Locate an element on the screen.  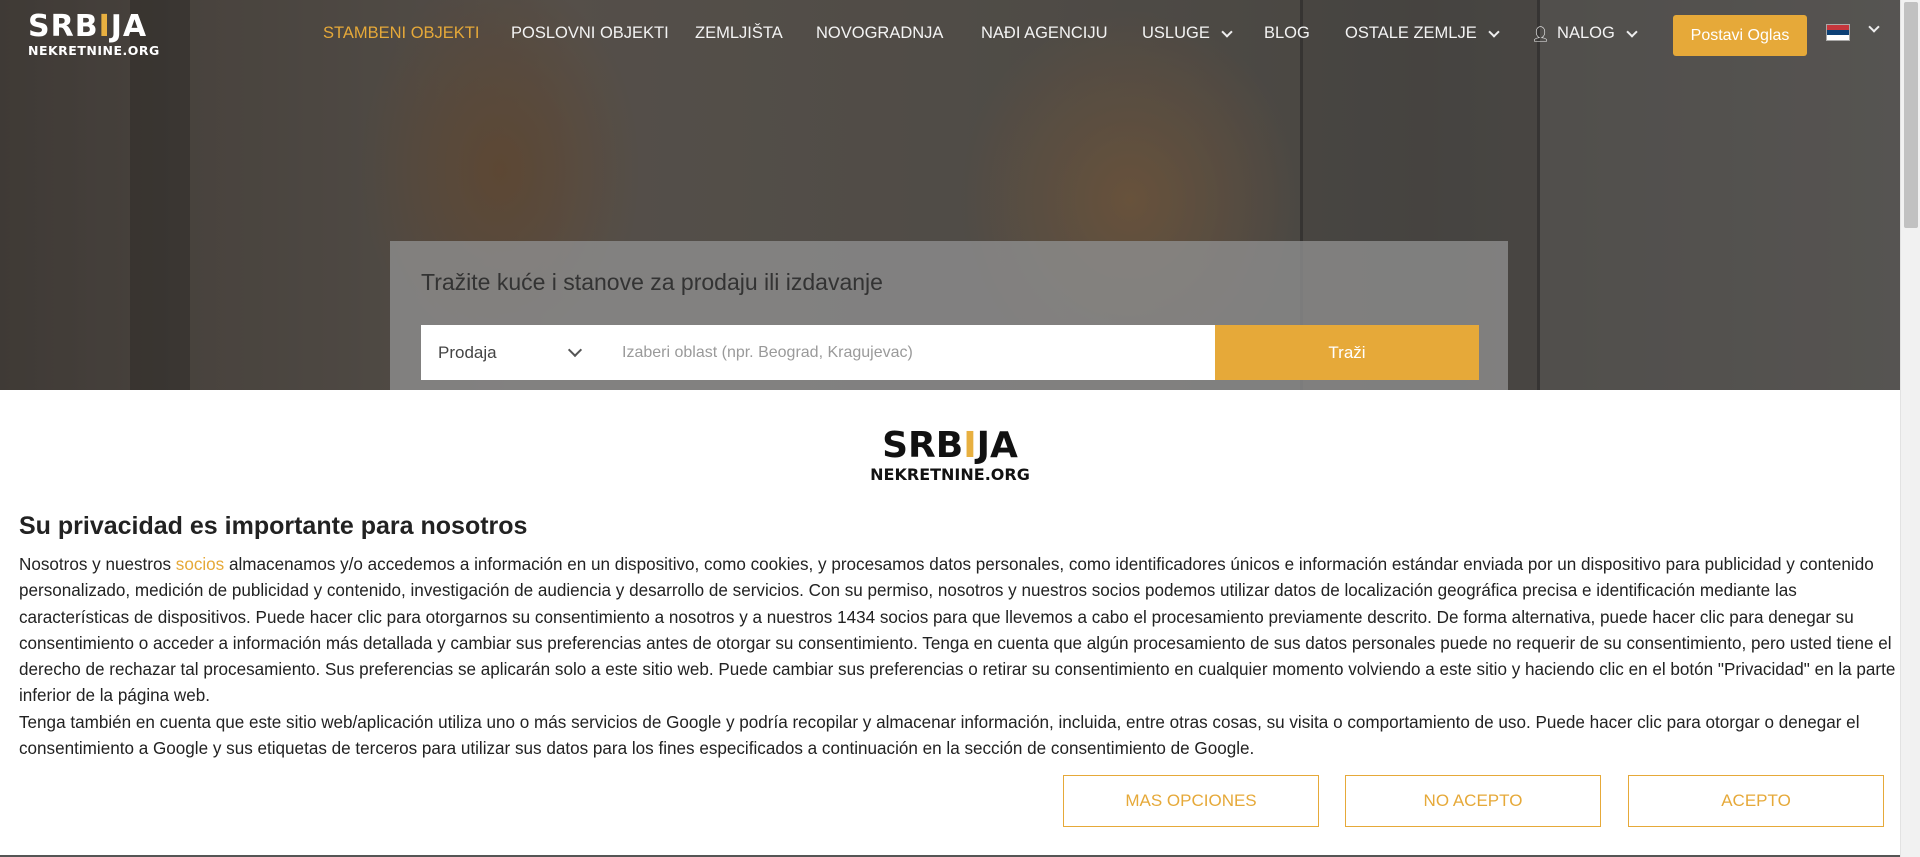
nav-label: NALOG is located at coordinates (1586, 33).